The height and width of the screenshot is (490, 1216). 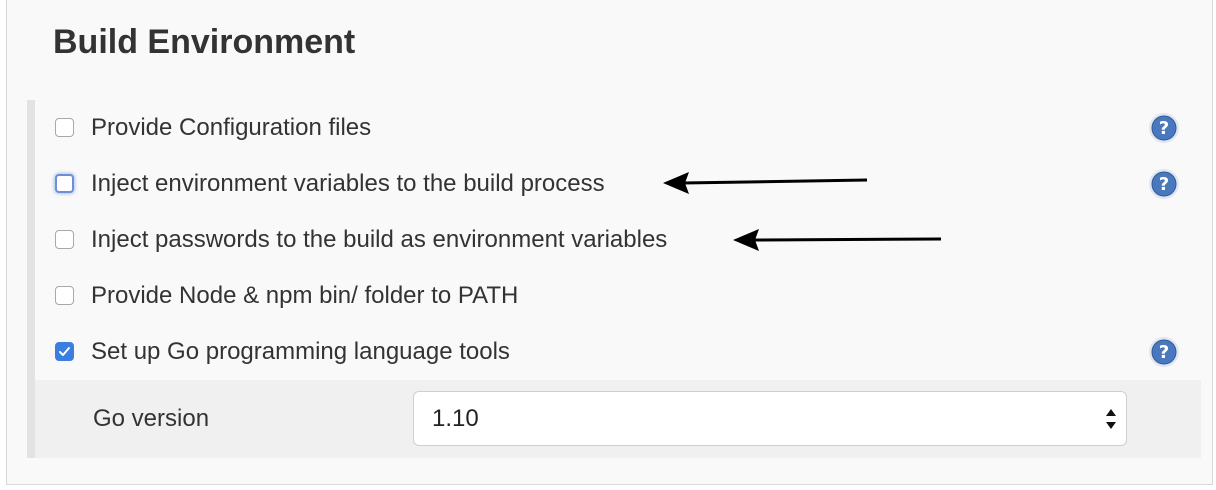 What do you see at coordinates (618, 354) in the screenshot?
I see `option-set-up-go: Set up Go programming language tools ?` at bounding box center [618, 354].